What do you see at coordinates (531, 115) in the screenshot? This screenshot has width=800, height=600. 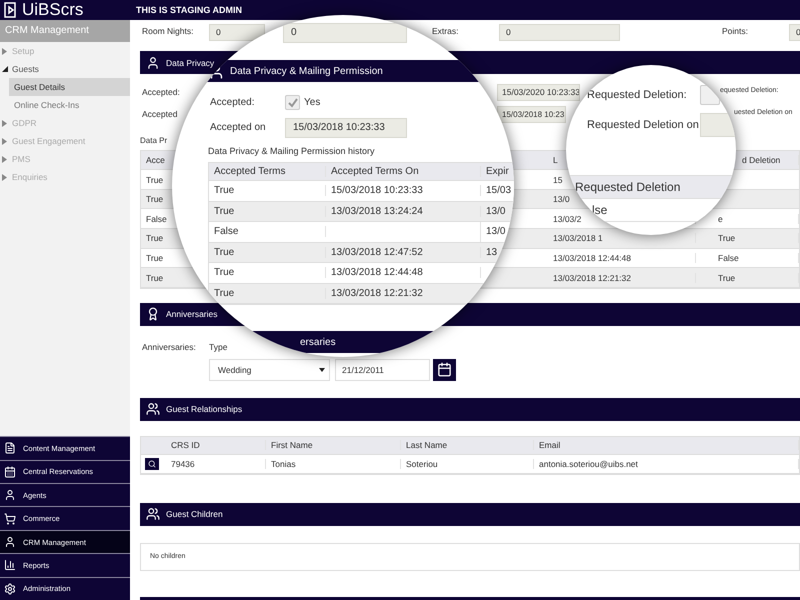 I see `date-field: 15/03/2018 10:23` at bounding box center [531, 115].